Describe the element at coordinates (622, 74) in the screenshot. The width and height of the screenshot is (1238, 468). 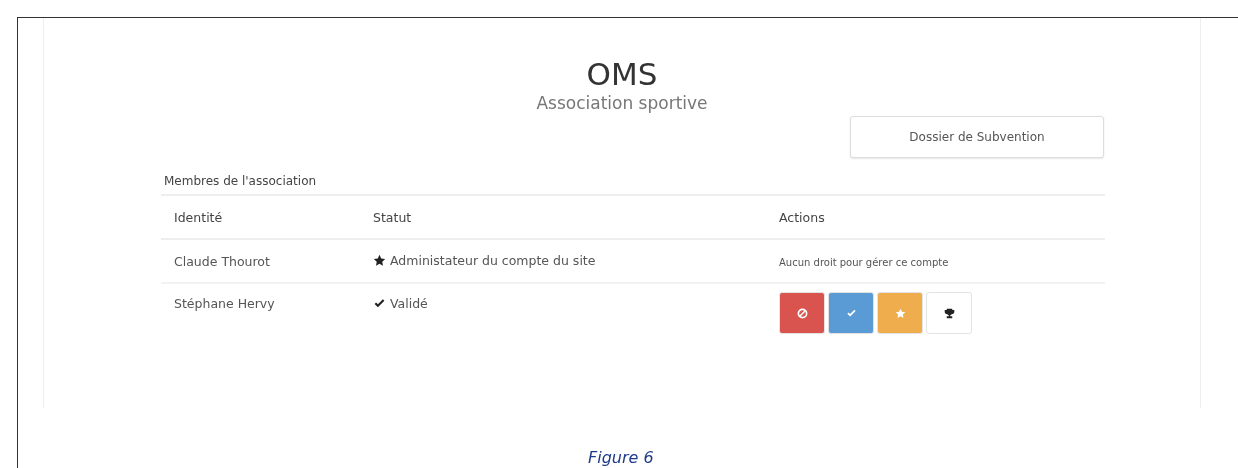
I see `page-title: OMS` at that location.